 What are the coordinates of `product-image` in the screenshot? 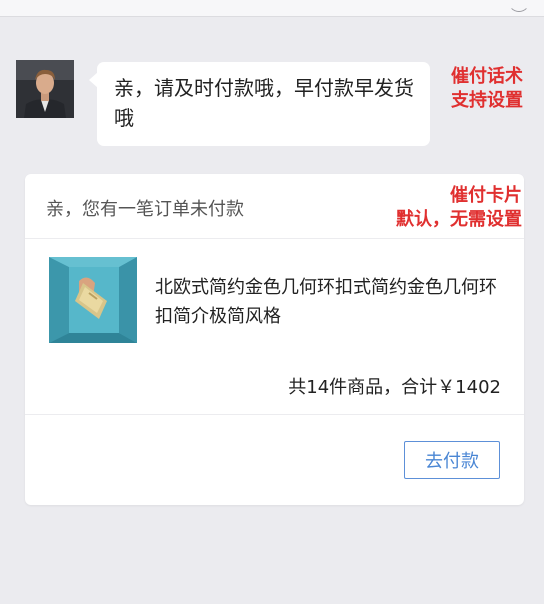 It's located at (93, 300).